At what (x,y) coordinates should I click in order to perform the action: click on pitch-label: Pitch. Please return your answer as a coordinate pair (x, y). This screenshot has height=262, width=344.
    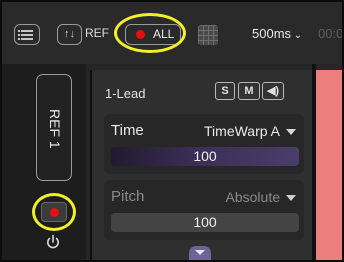
    Looking at the image, I should click on (128, 196).